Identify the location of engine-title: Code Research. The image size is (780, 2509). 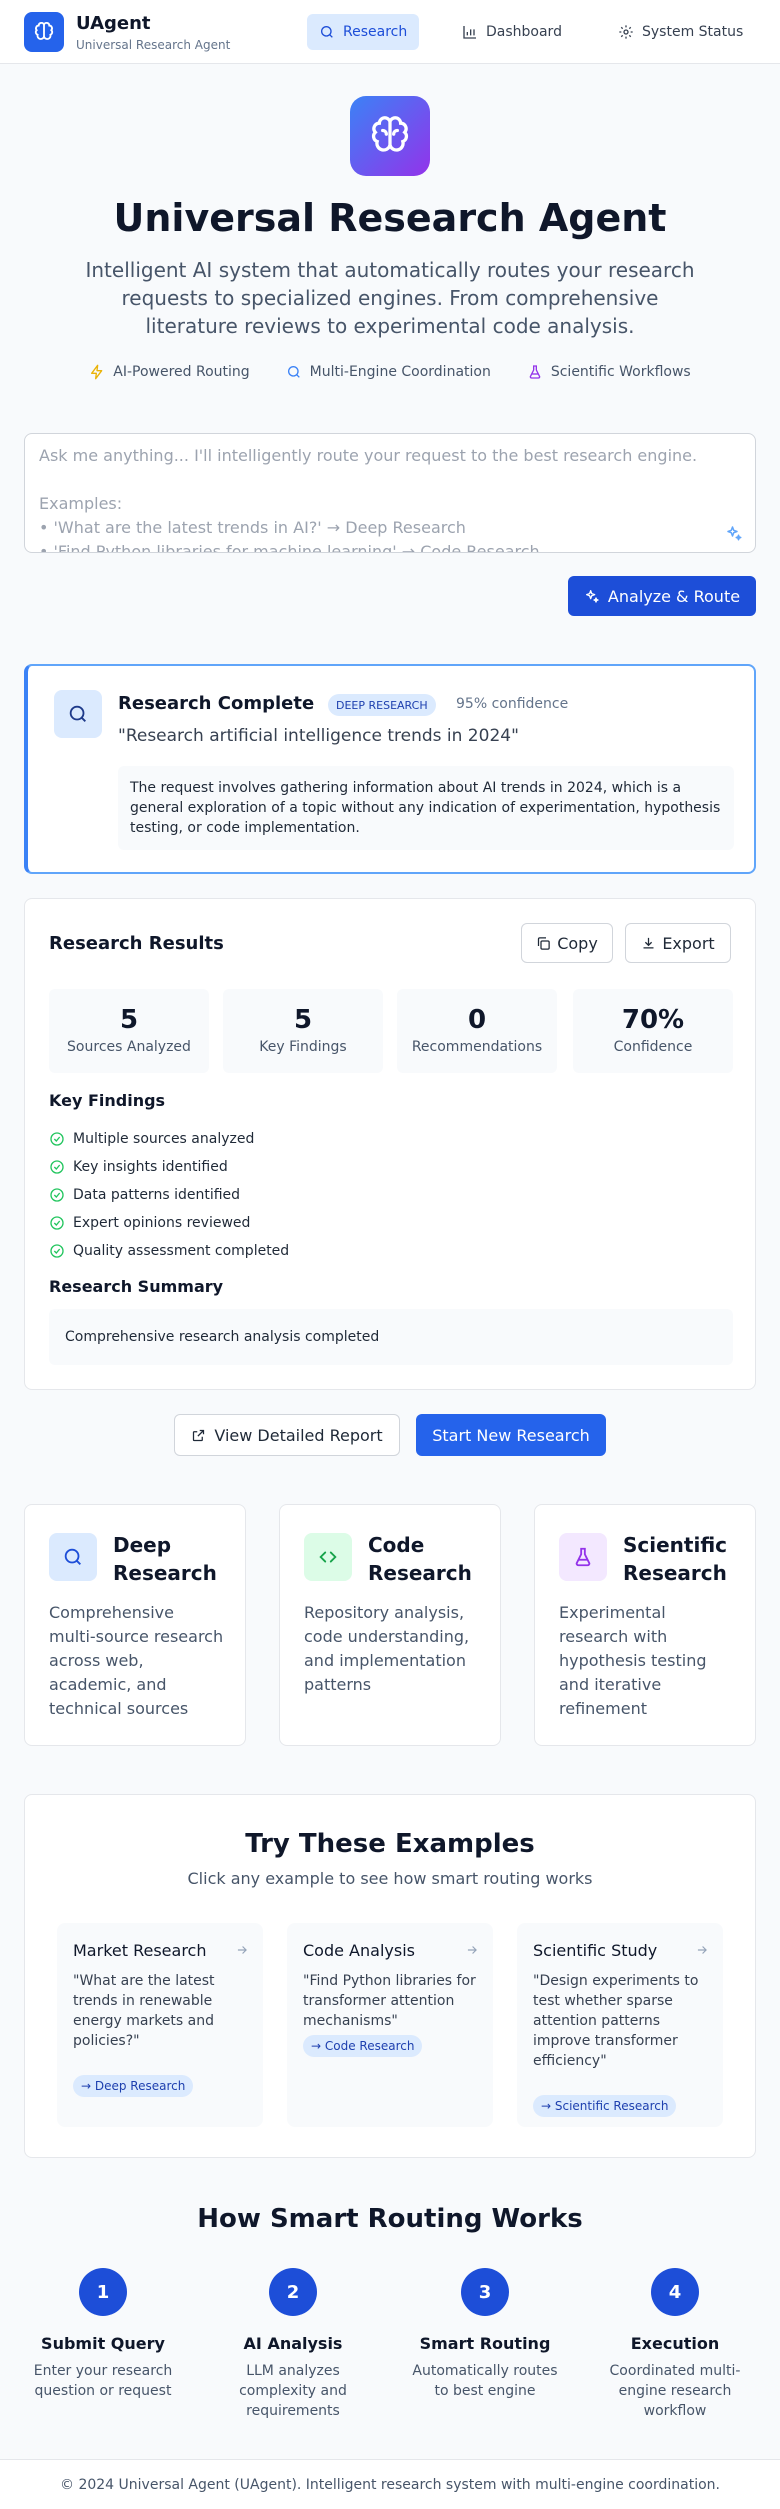
(420, 1559).